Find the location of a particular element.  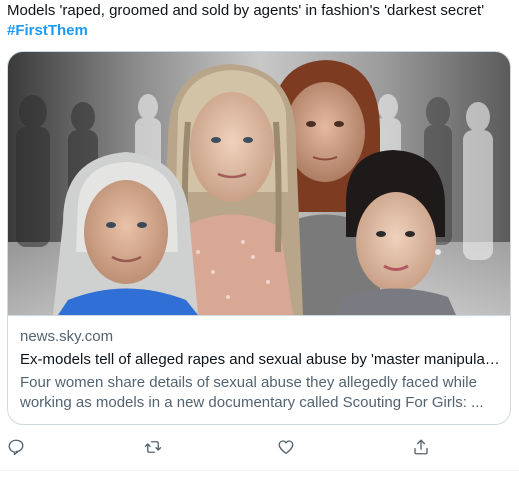

tweet-divider is located at coordinates (259, 470).